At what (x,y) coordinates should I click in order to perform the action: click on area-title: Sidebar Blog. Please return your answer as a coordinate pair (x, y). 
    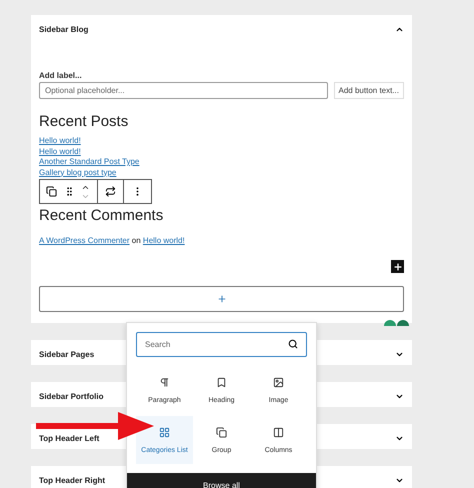
    Looking at the image, I should click on (63, 29).